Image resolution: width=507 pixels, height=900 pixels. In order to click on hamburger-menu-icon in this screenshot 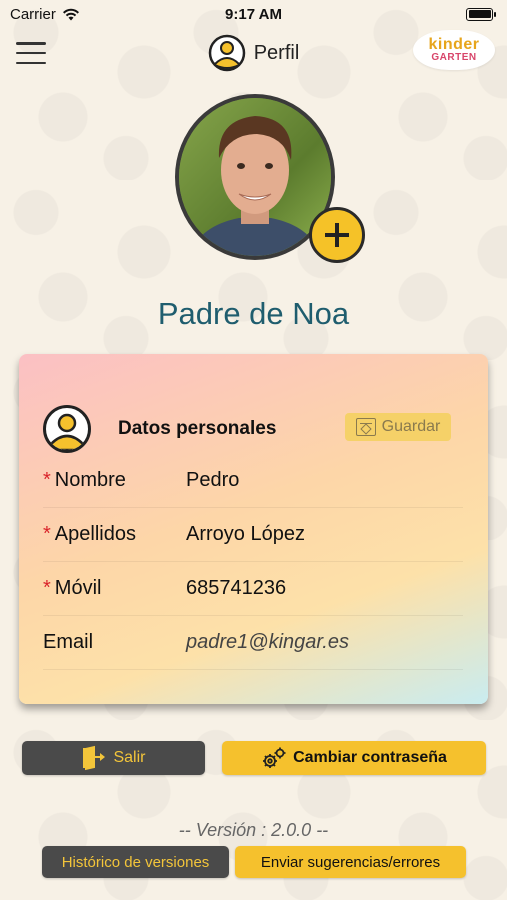, I will do `click(31, 53)`.